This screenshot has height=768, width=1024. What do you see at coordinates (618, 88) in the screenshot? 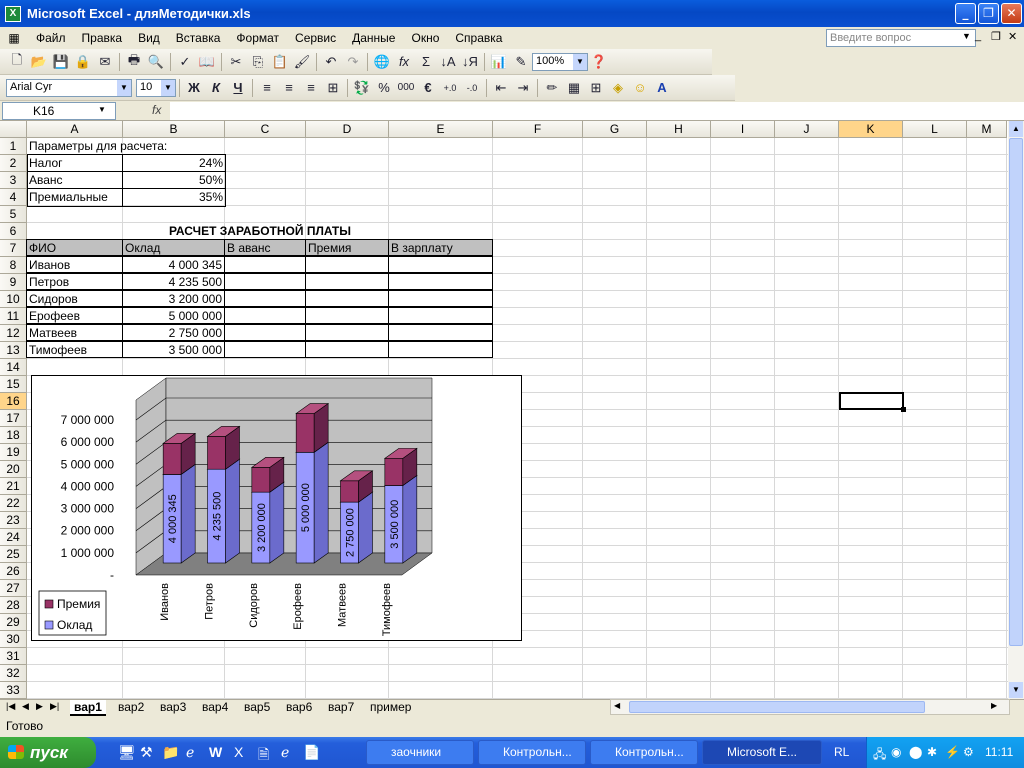
I see `fill-color-icon: ◈` at bounding box center [618, 88].